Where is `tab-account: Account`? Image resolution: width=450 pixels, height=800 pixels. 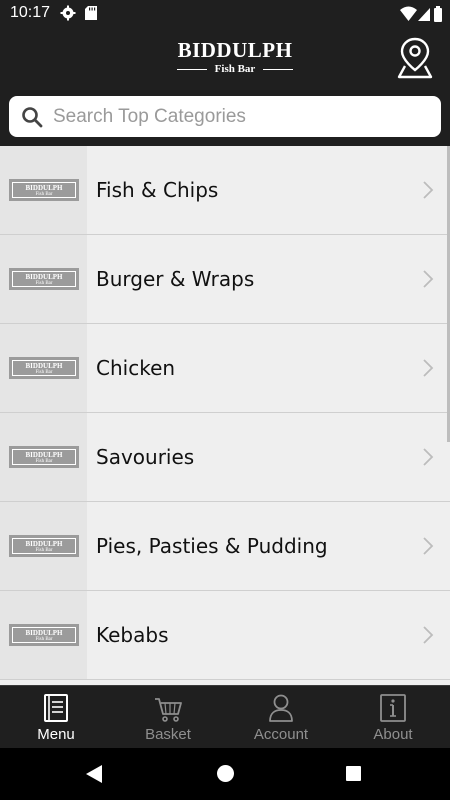
tab-account: Account is located at coordinates (281, 717).